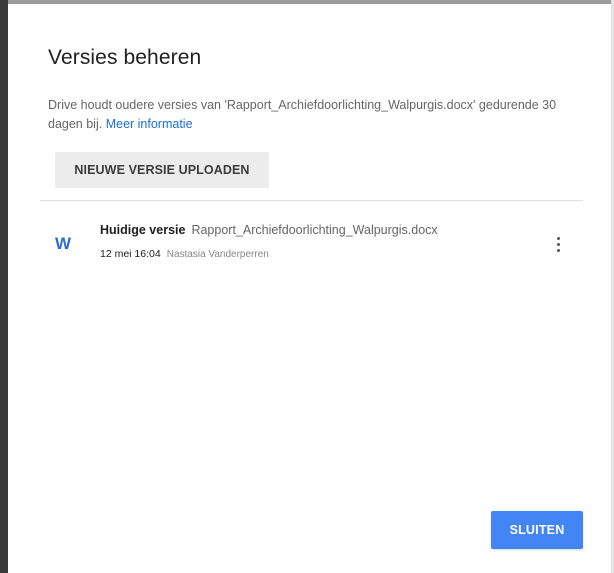 This screenshot has width=614, height=573. Describe the element at coordinates (537, 530) in the screenshot. I see `close-button: SLUITEN` at that location.